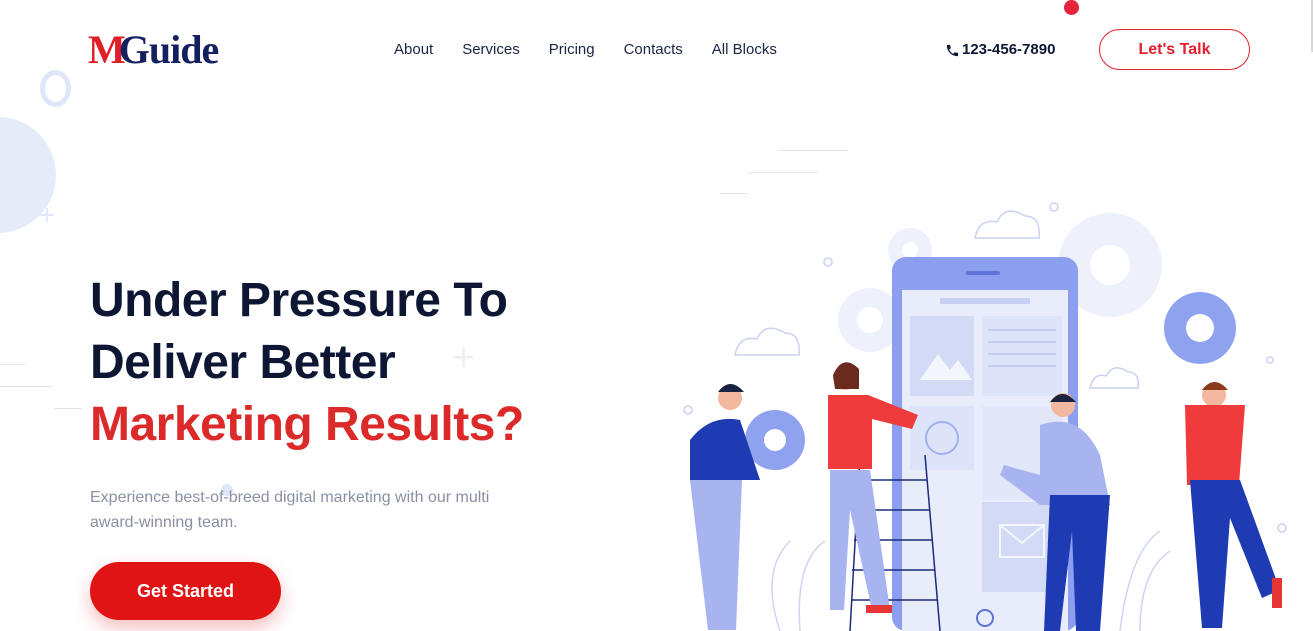  I want to click on phone-number: 123-456-7890, so click(1009, 49).